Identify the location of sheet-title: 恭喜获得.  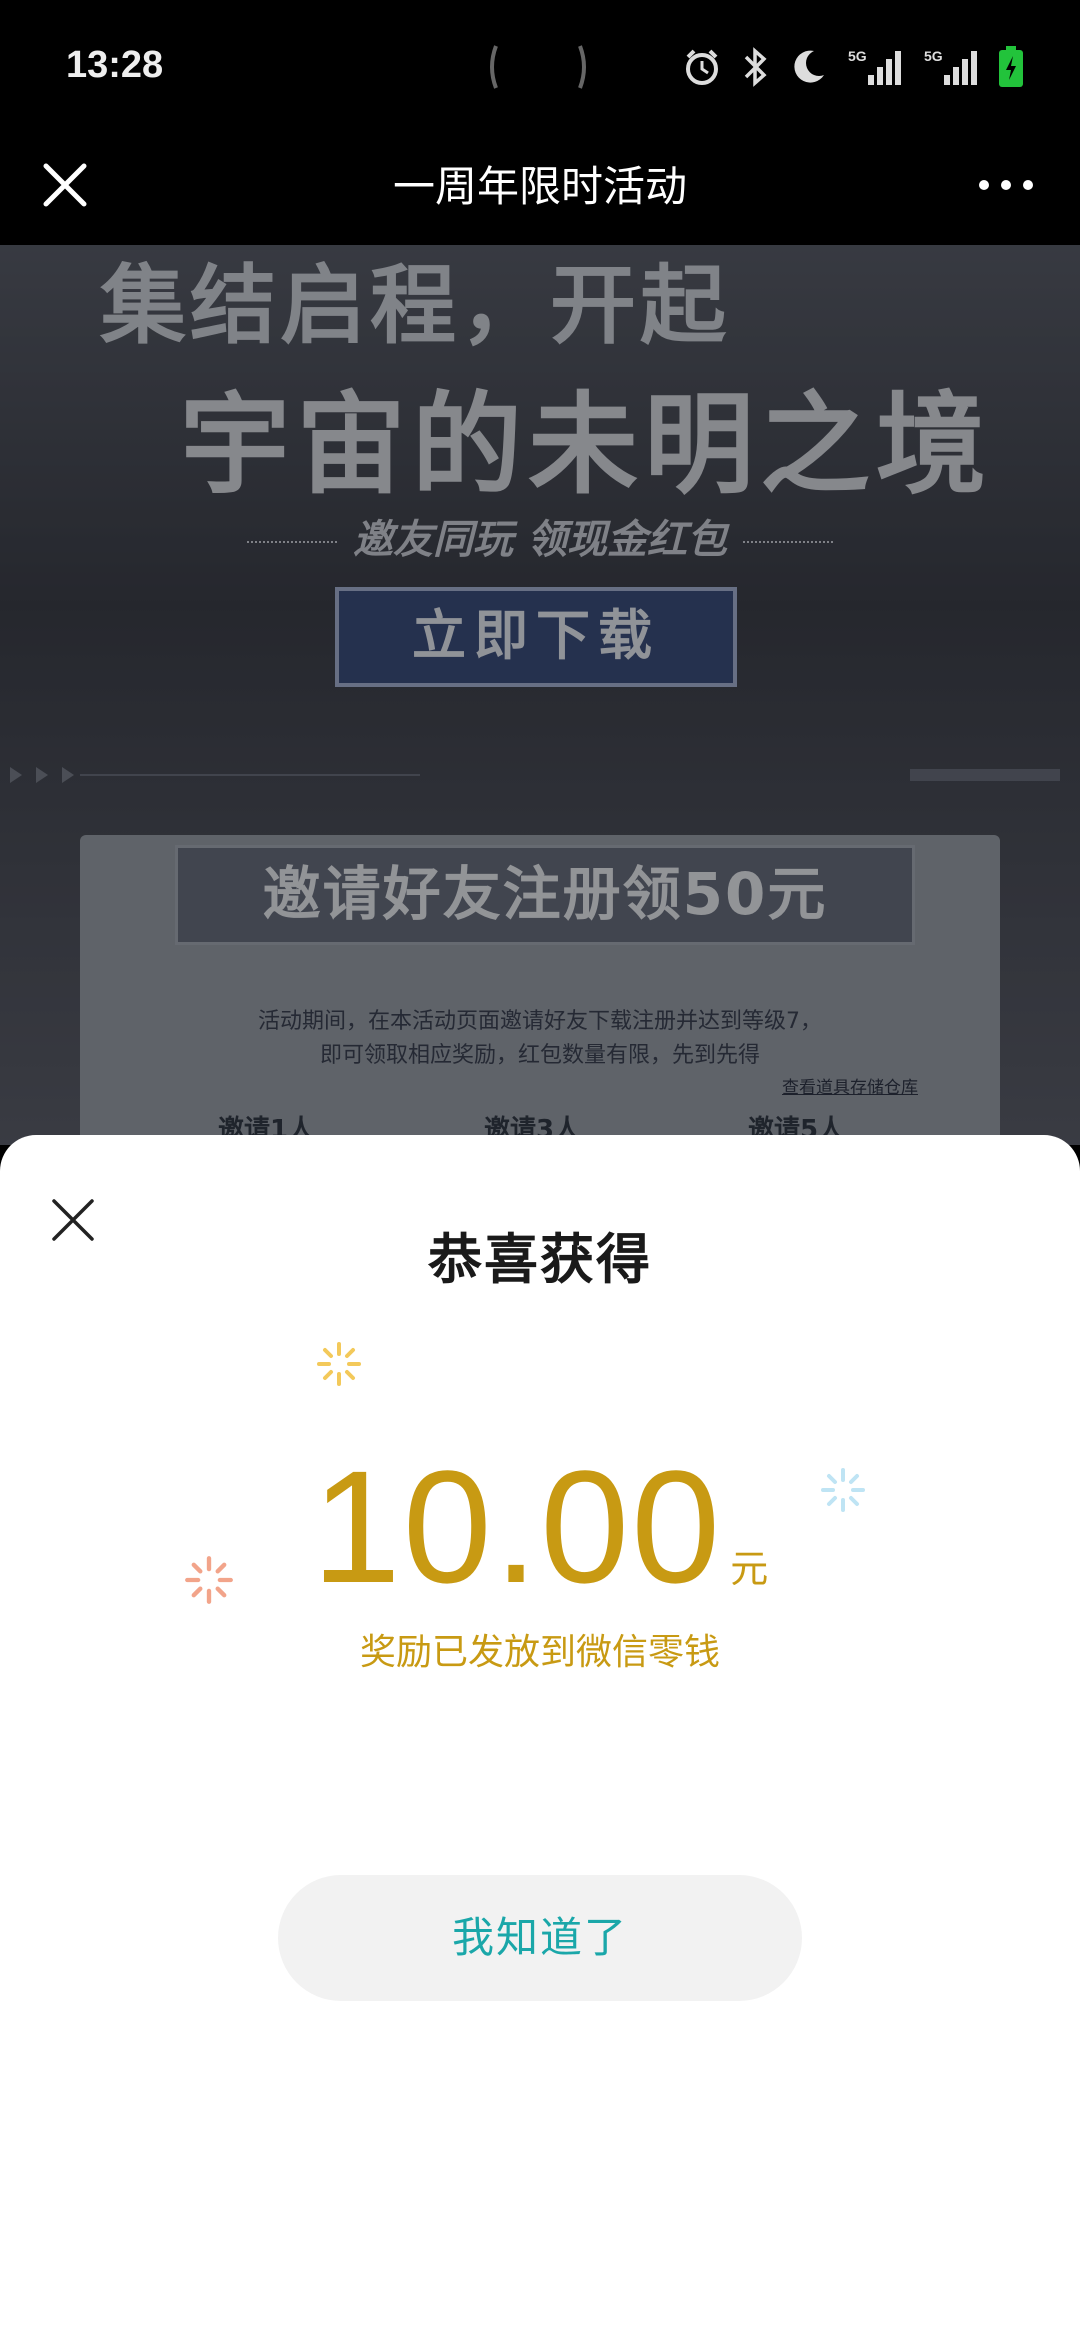
(540, 1259).